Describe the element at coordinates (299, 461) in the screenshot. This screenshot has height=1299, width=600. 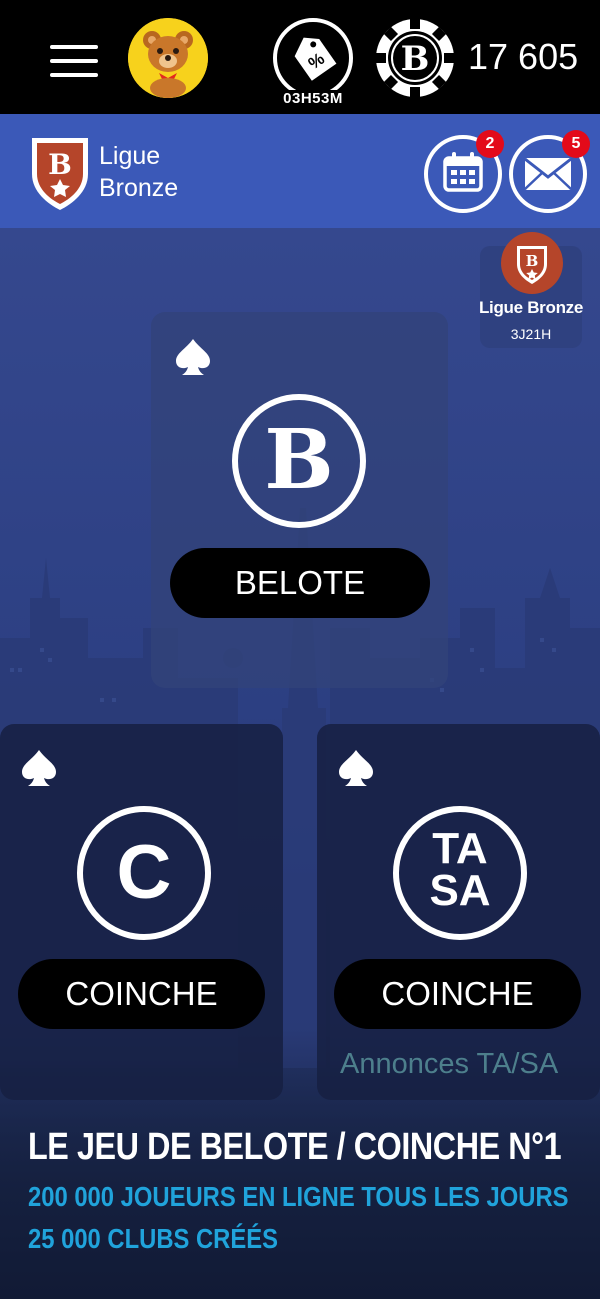
I see `belote-logo: B` at that location.